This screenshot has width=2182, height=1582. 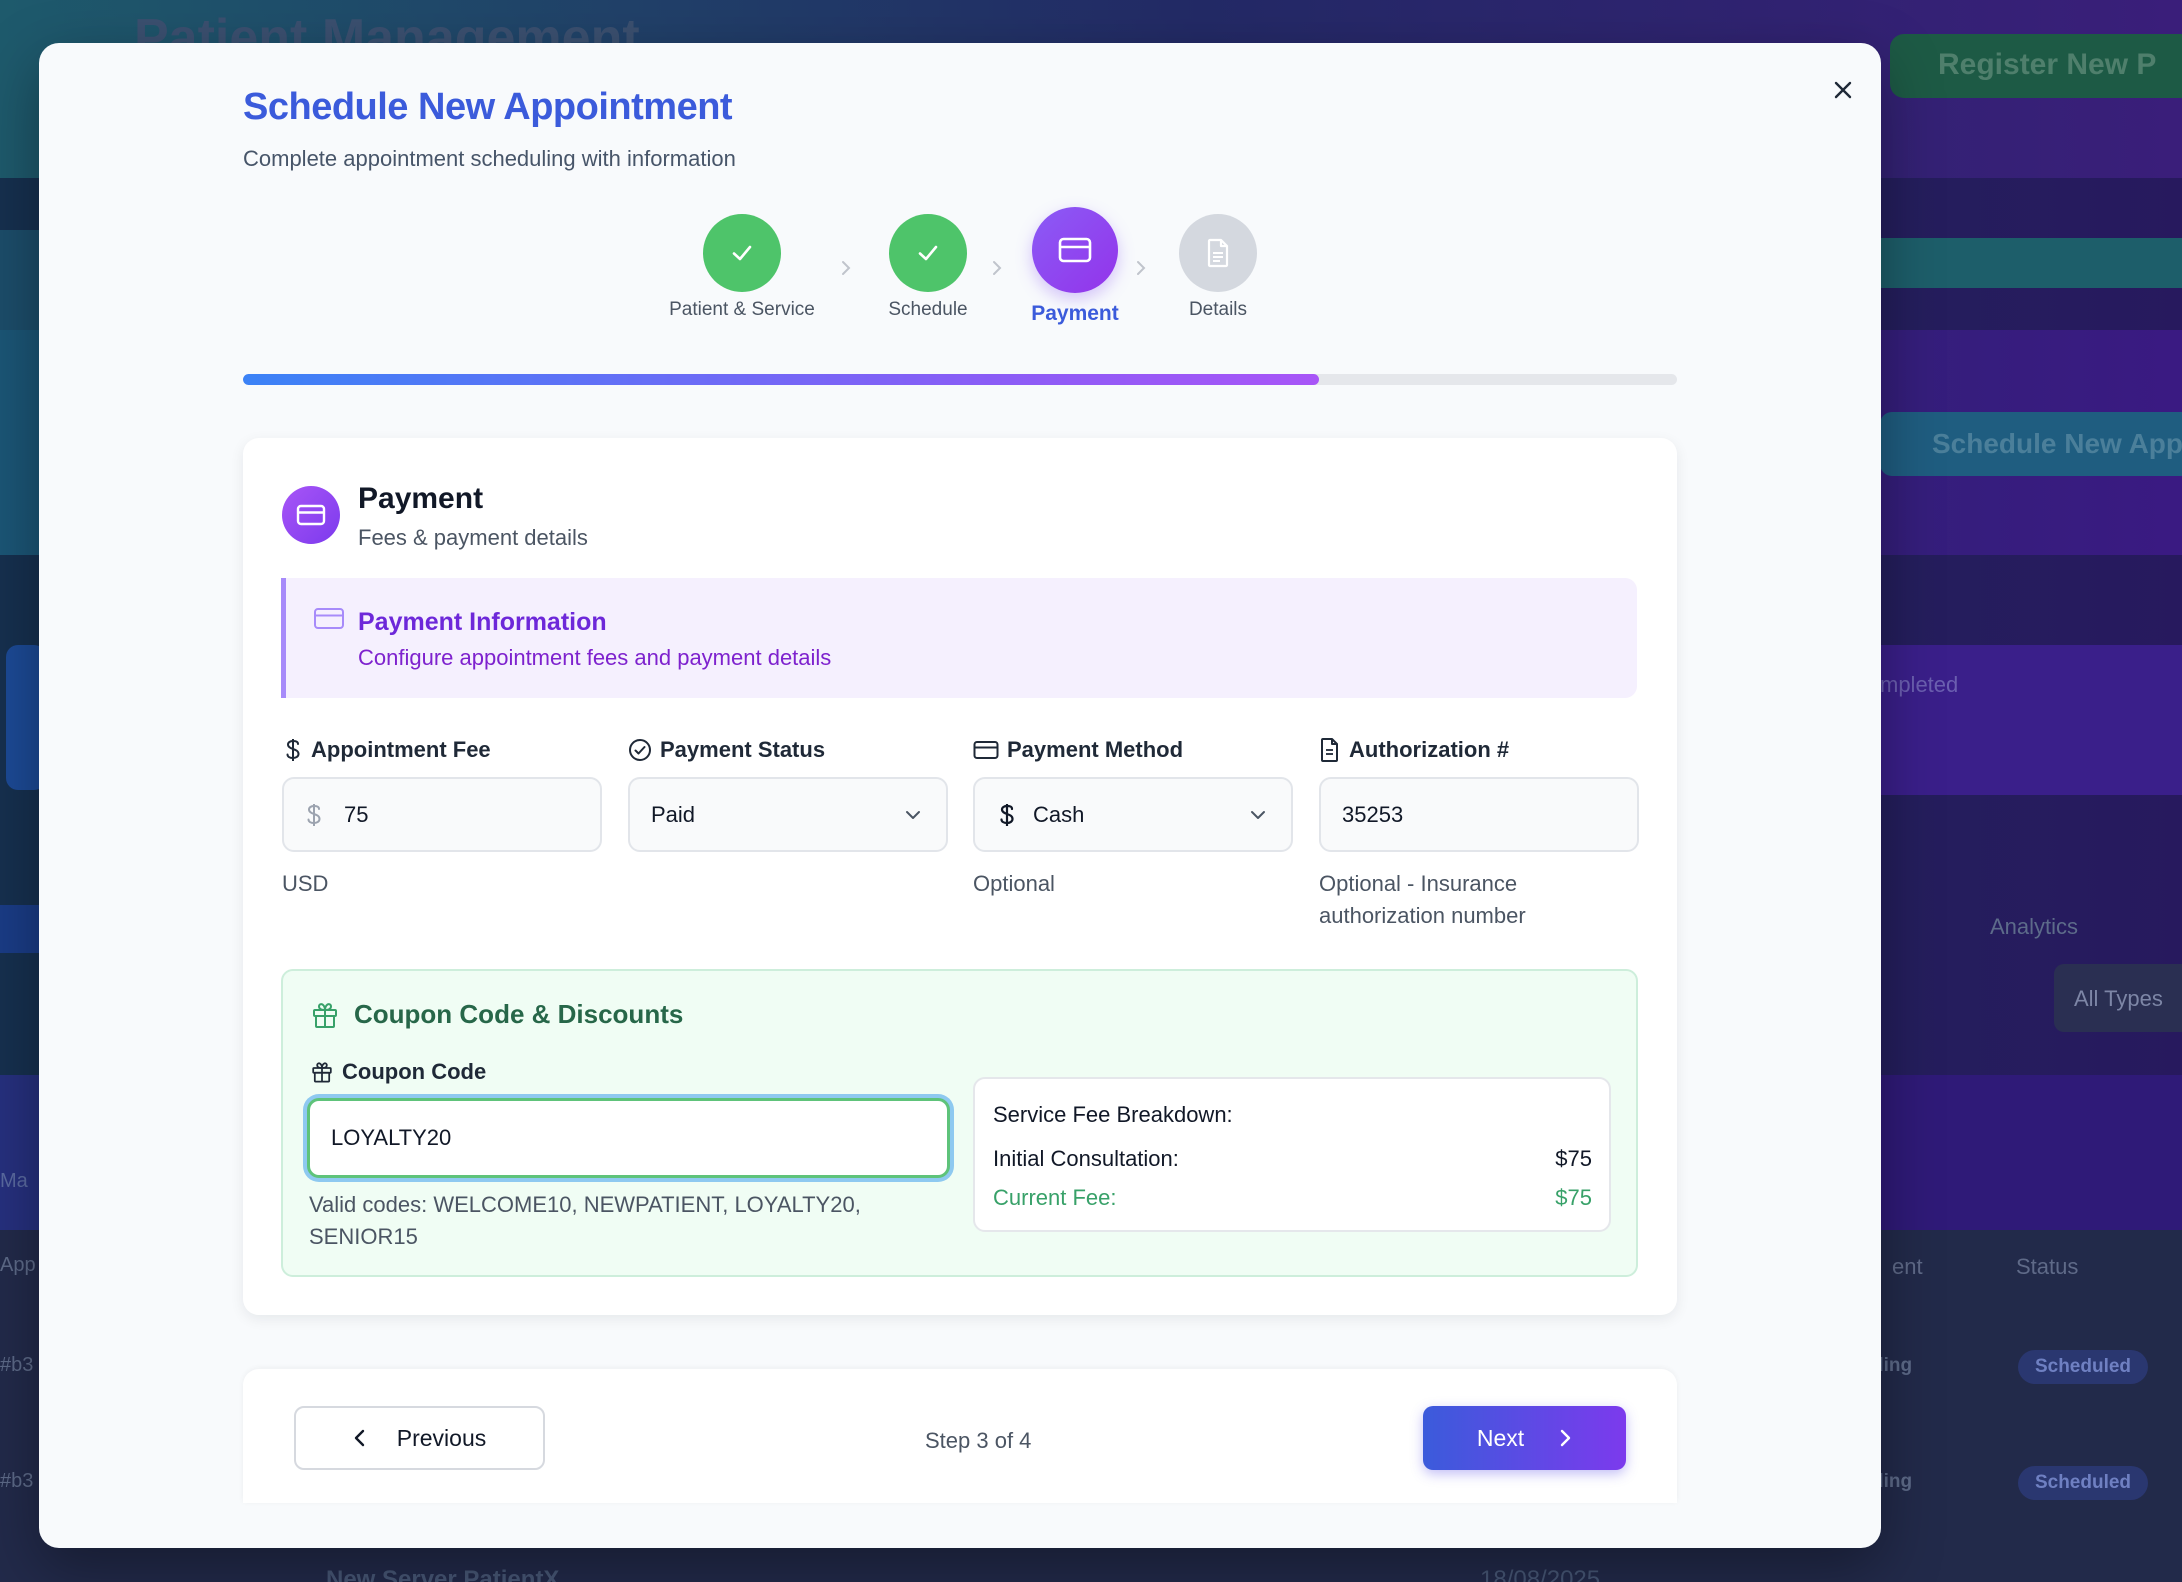 I want to click on background-left-text: Ma, so click(x=14, y=1181).